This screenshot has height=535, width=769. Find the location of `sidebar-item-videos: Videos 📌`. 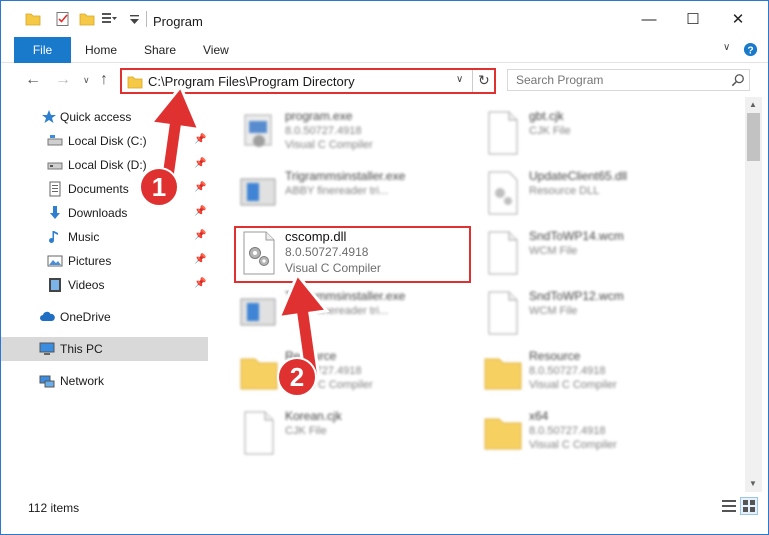

sidebar-item-videos: Videos 📌 is located at coordinates (104, 285).